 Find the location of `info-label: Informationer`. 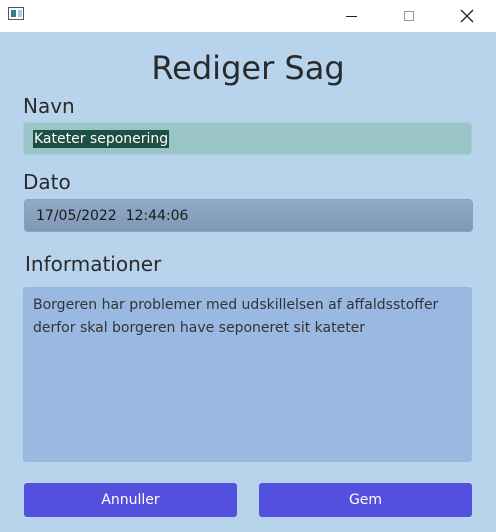

info-label: Informationer is located at coordinates (93, 264).